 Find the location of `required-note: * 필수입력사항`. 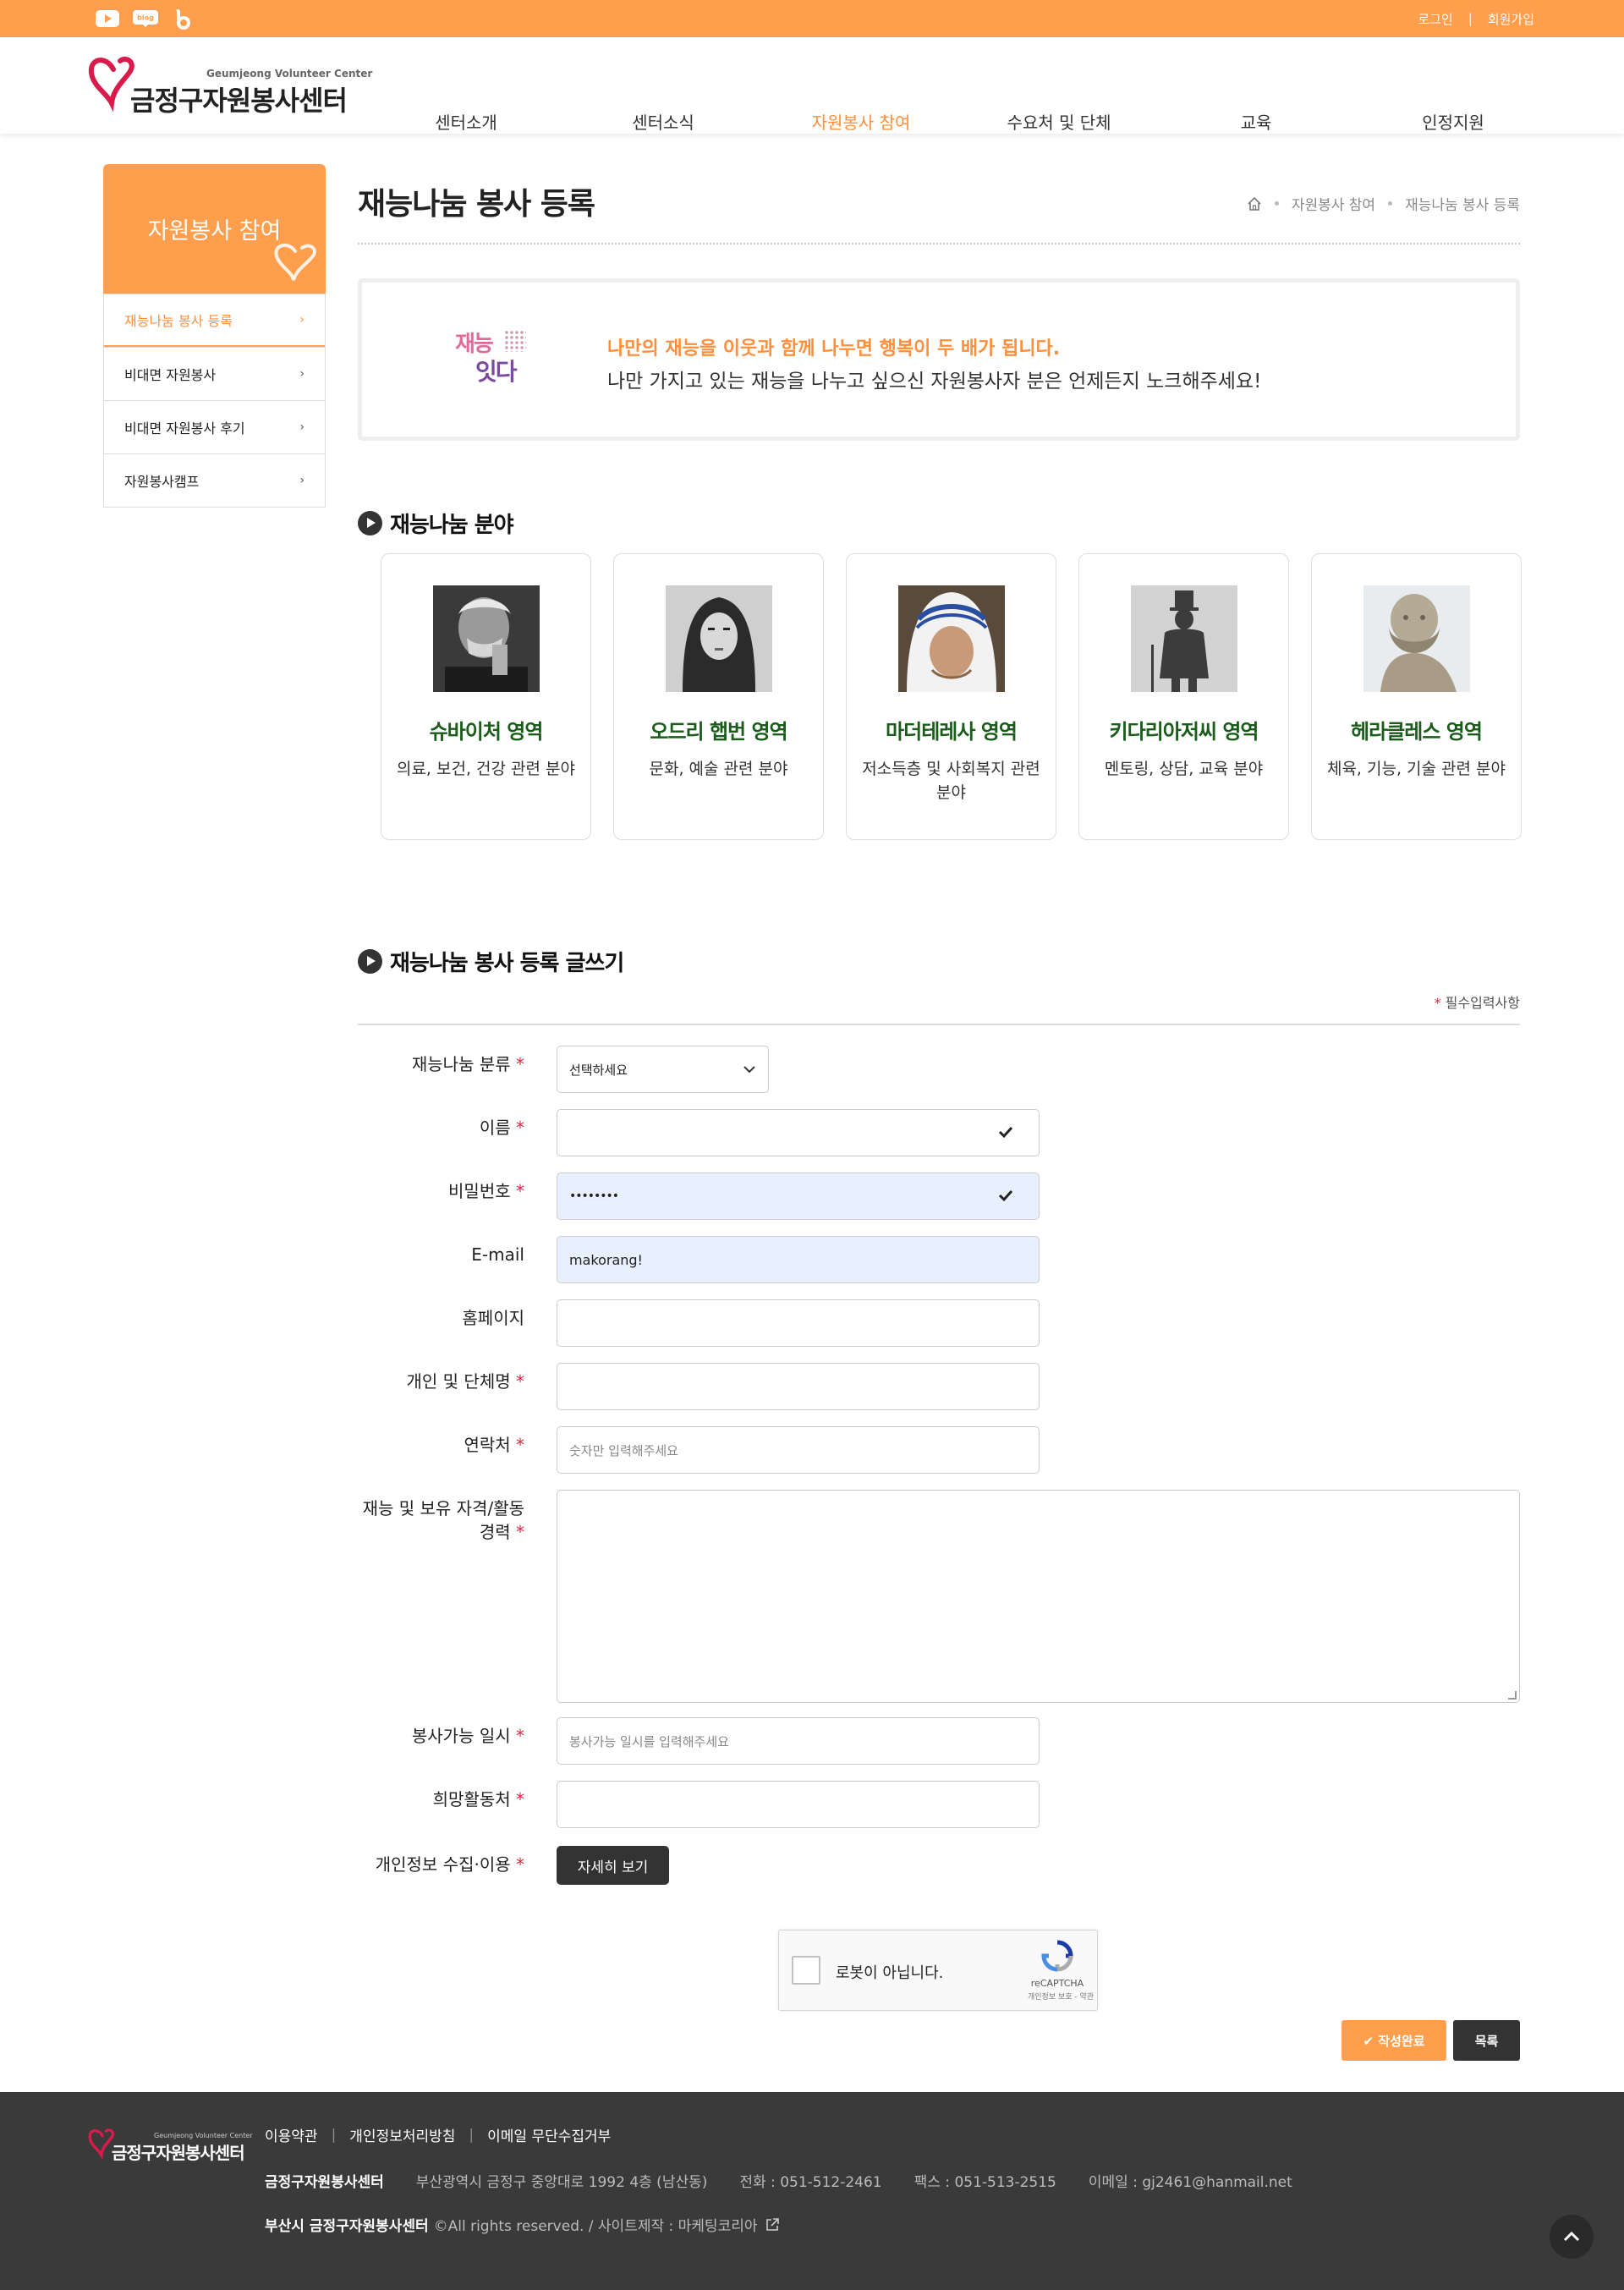

required-note: * 필수입력사항 is located at coordinates (1477, 1002).